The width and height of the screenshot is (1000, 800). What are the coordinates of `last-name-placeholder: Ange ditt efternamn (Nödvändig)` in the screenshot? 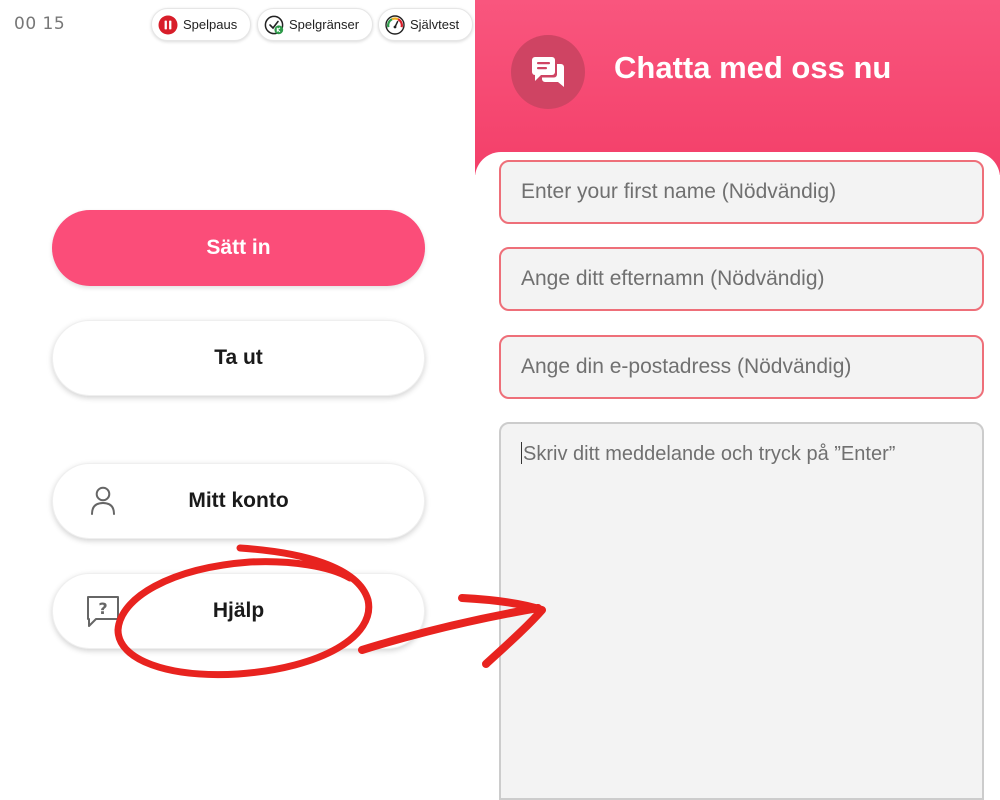 It's located at (673, 278).